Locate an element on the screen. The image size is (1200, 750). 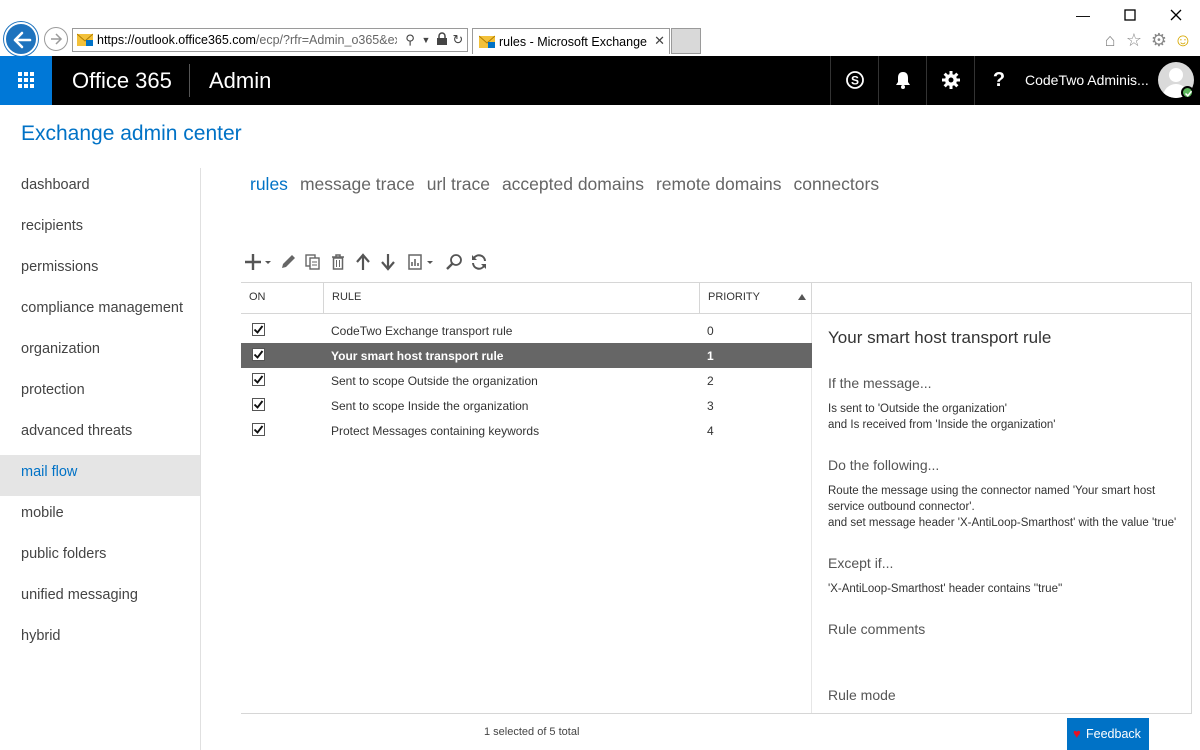
report-icon is located at coordinates (420, 262).